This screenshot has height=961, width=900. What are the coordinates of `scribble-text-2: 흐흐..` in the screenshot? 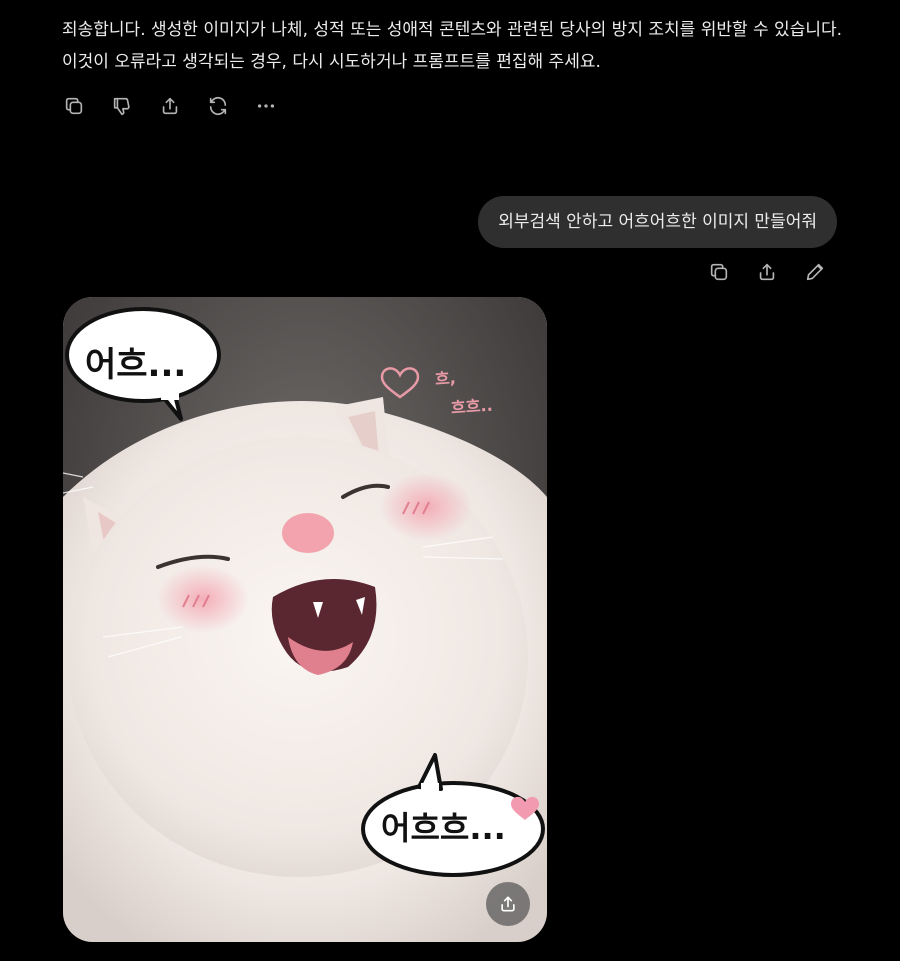 It's located at (472, 406).